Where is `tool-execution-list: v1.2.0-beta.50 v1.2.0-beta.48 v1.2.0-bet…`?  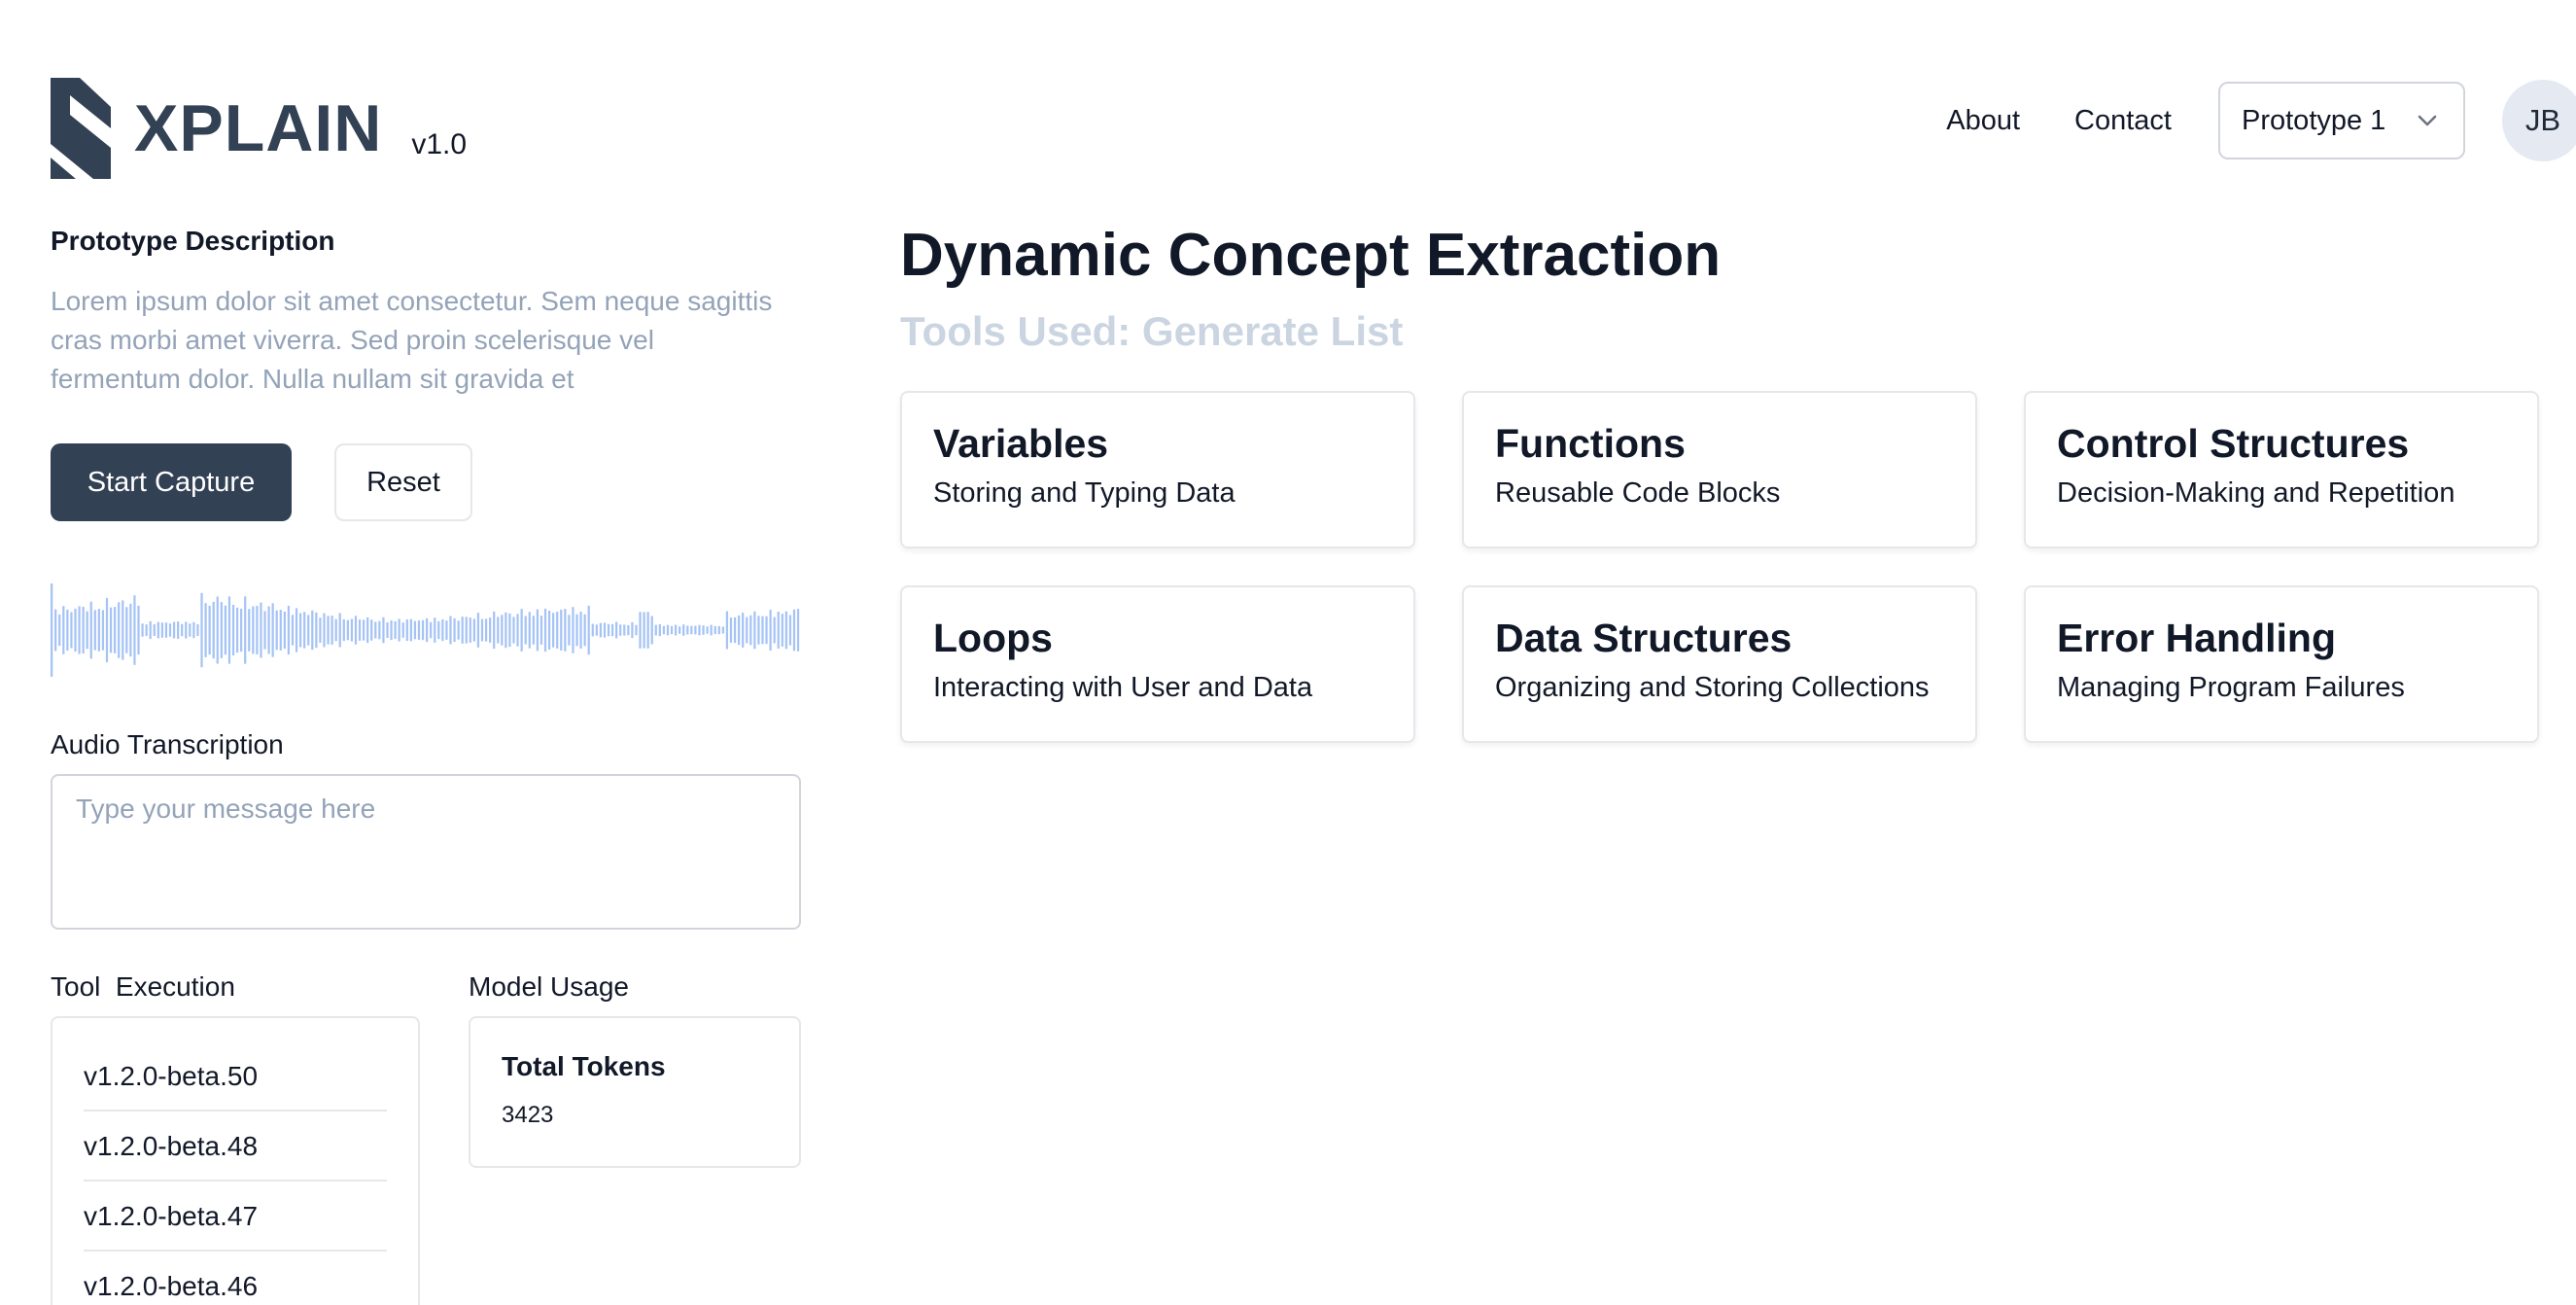
tool-execution-list: v1.2.0-beta.50 v1.2.0-beta.48 v1.2.0-bet… is located at coordinates (235, 1161).